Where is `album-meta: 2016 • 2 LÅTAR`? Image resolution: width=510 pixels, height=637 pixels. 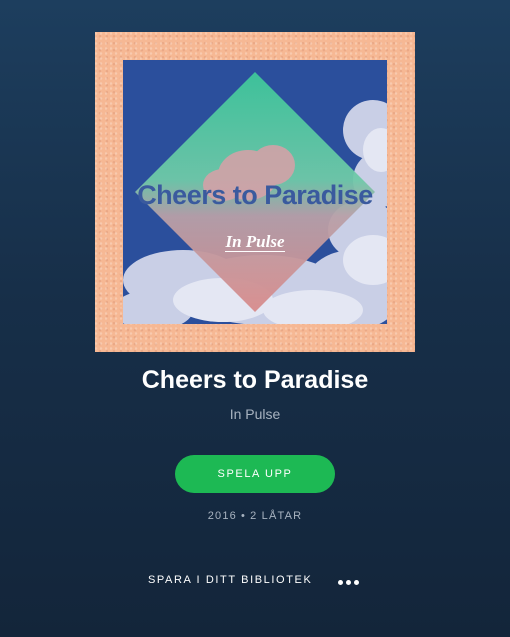 album-meta: 2016 • 2 LÅTAR is located at coordinates (255, 516).